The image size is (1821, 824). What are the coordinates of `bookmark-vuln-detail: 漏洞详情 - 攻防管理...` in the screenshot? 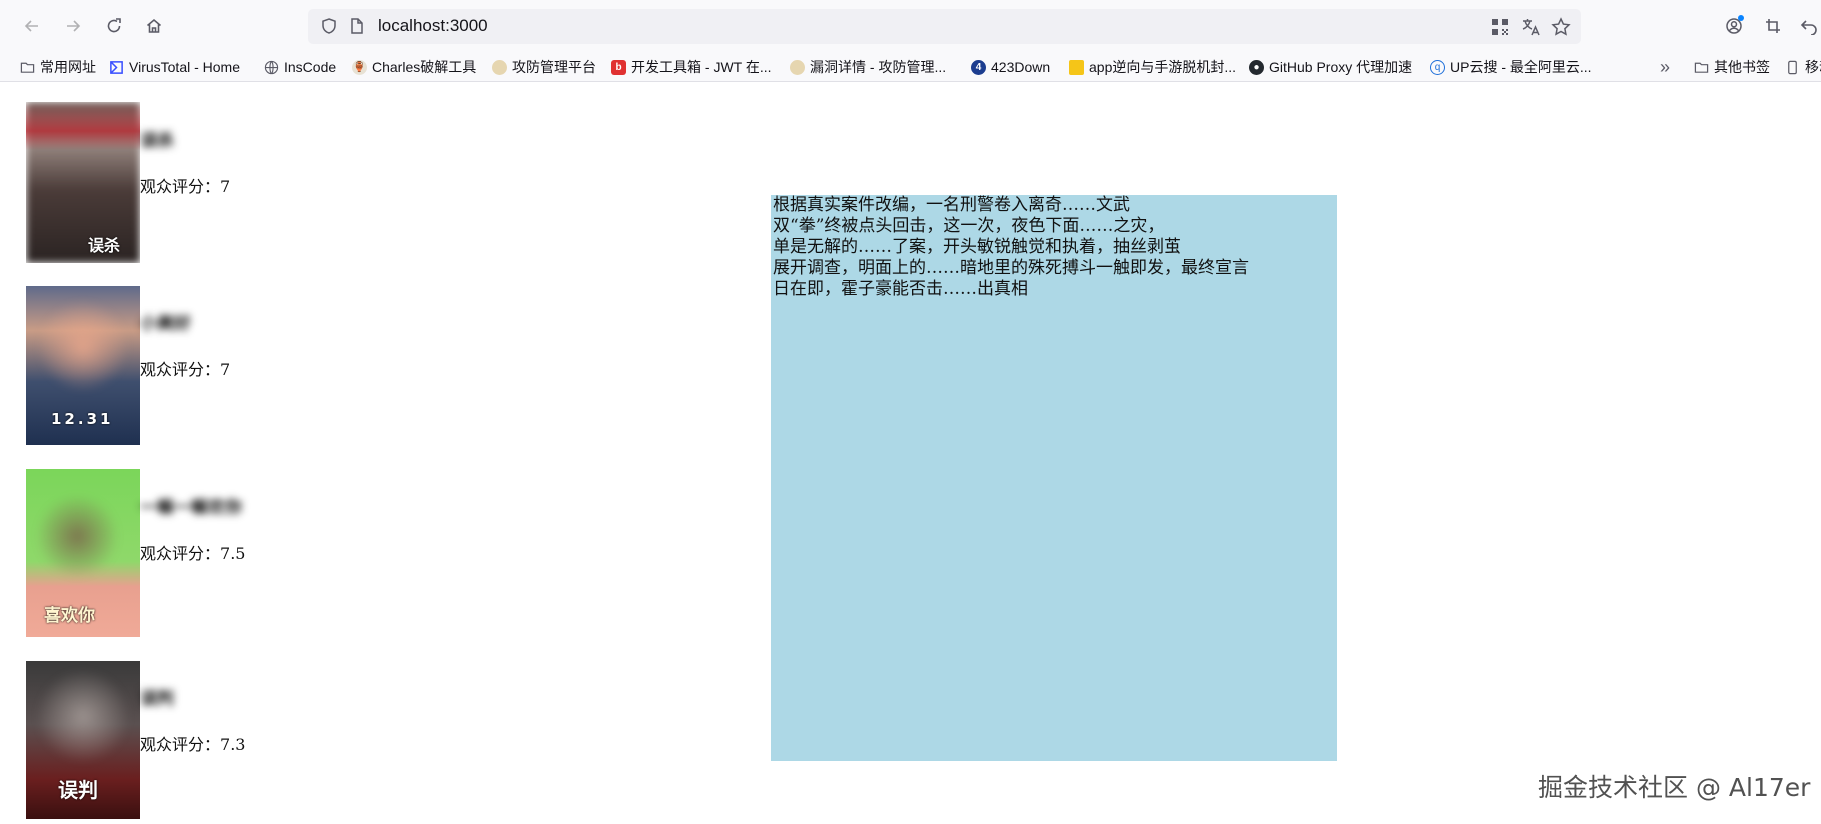 It's located at (868, 67).